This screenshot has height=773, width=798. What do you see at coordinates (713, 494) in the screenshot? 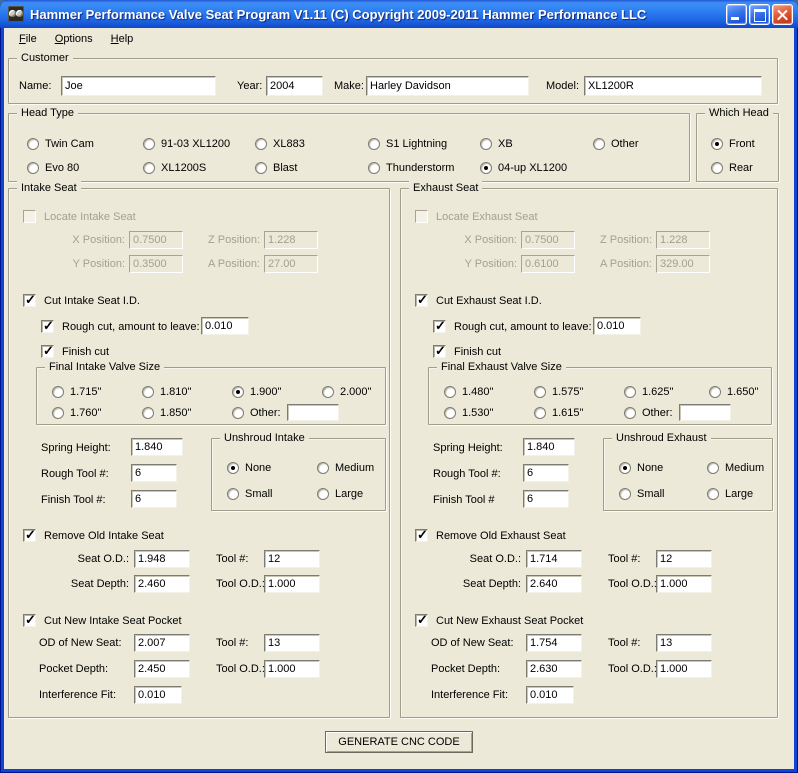
I see `unshroud-exhaust-large-radio` at bounding box center [713, 494].